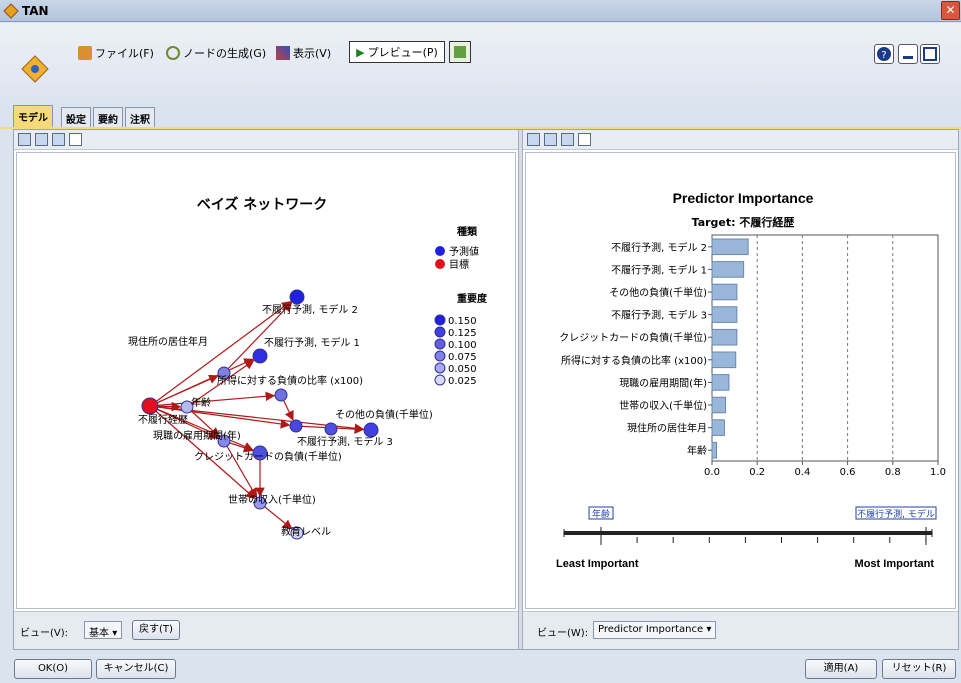 The height and width of the screenshot is (683, 961). What do you see at coordinates (919, 669) in the screenshot?
I see `reset-button: リセット(R)` at bounding box center [919, 669].